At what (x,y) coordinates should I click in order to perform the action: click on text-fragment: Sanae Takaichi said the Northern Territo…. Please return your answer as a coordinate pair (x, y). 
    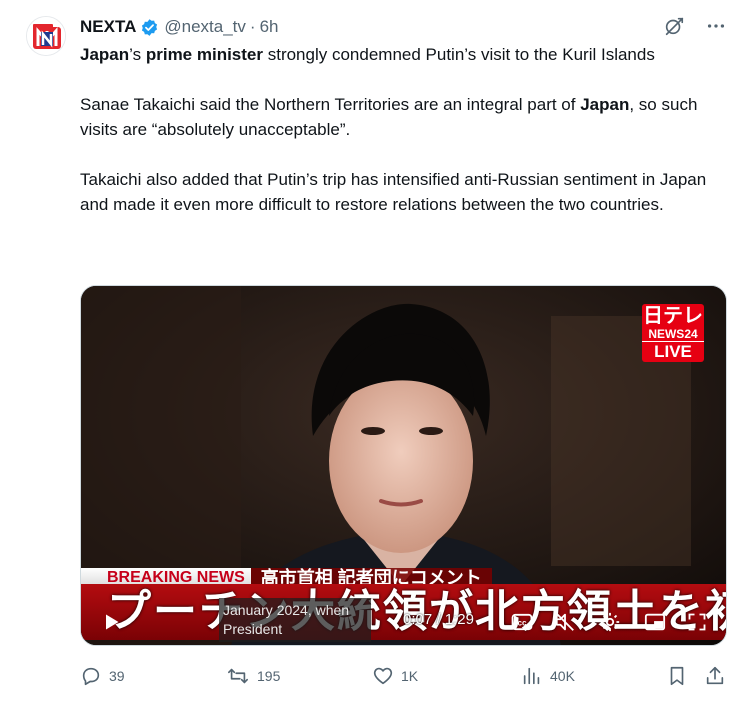
    Looking at the image, I should click on (330, 104).